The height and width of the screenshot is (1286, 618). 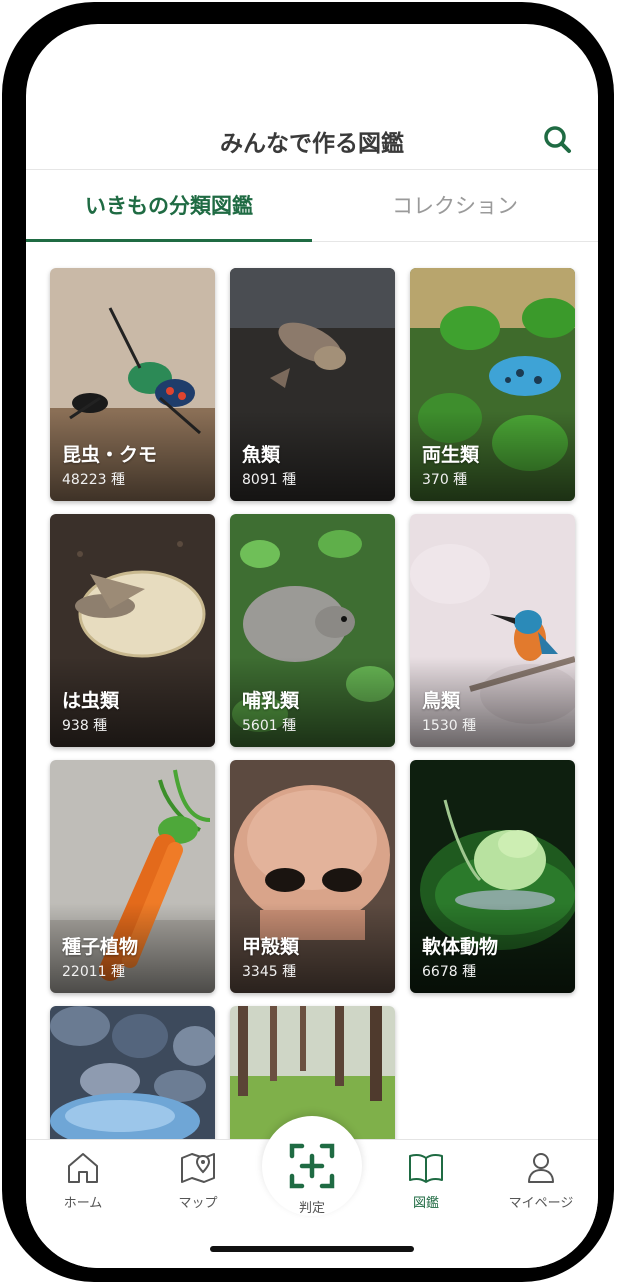 I want to click on app-header: みんなで作る図鑑, so click(x=312, y=140).